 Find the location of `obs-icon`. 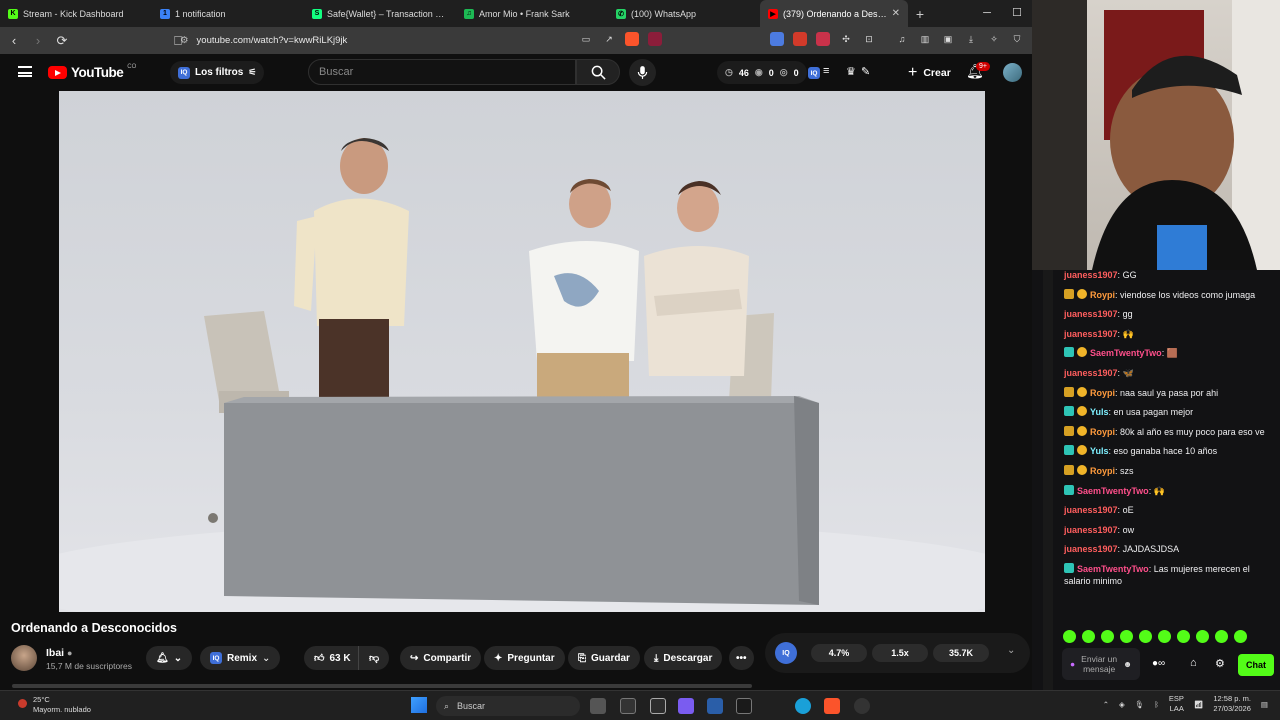

obs-icon is located at coordinates (862, 706).